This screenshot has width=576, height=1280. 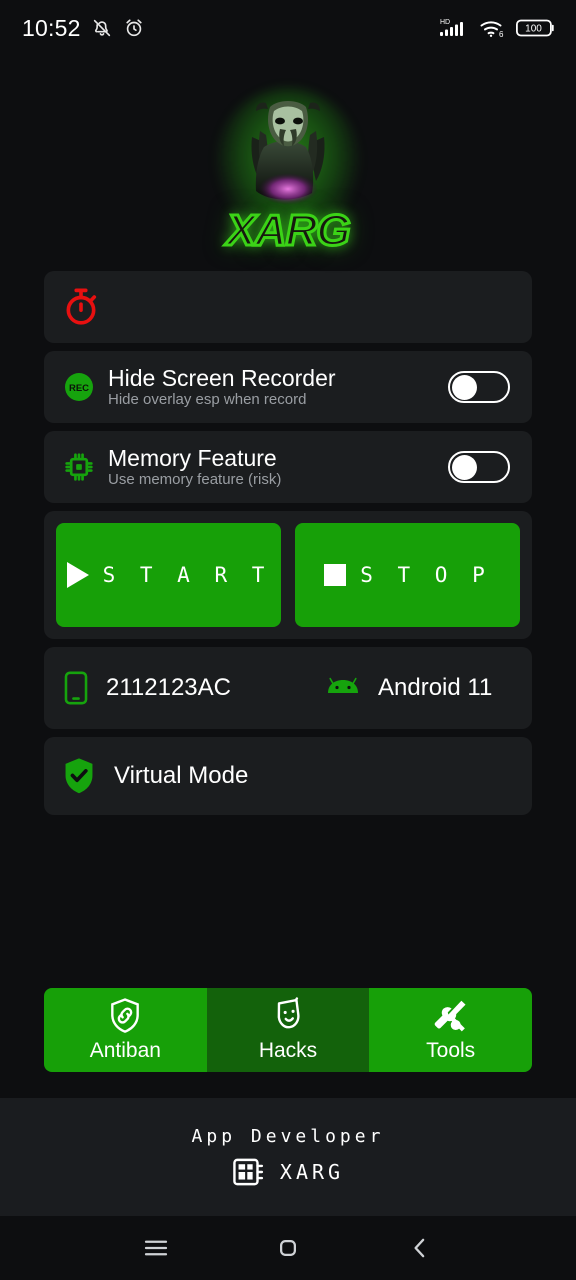 What do you see at coordinates (207, 400) in the screenshot?
I see `setting-subtitle: Hide overlay esp when record` at bounding box center [207, 400].